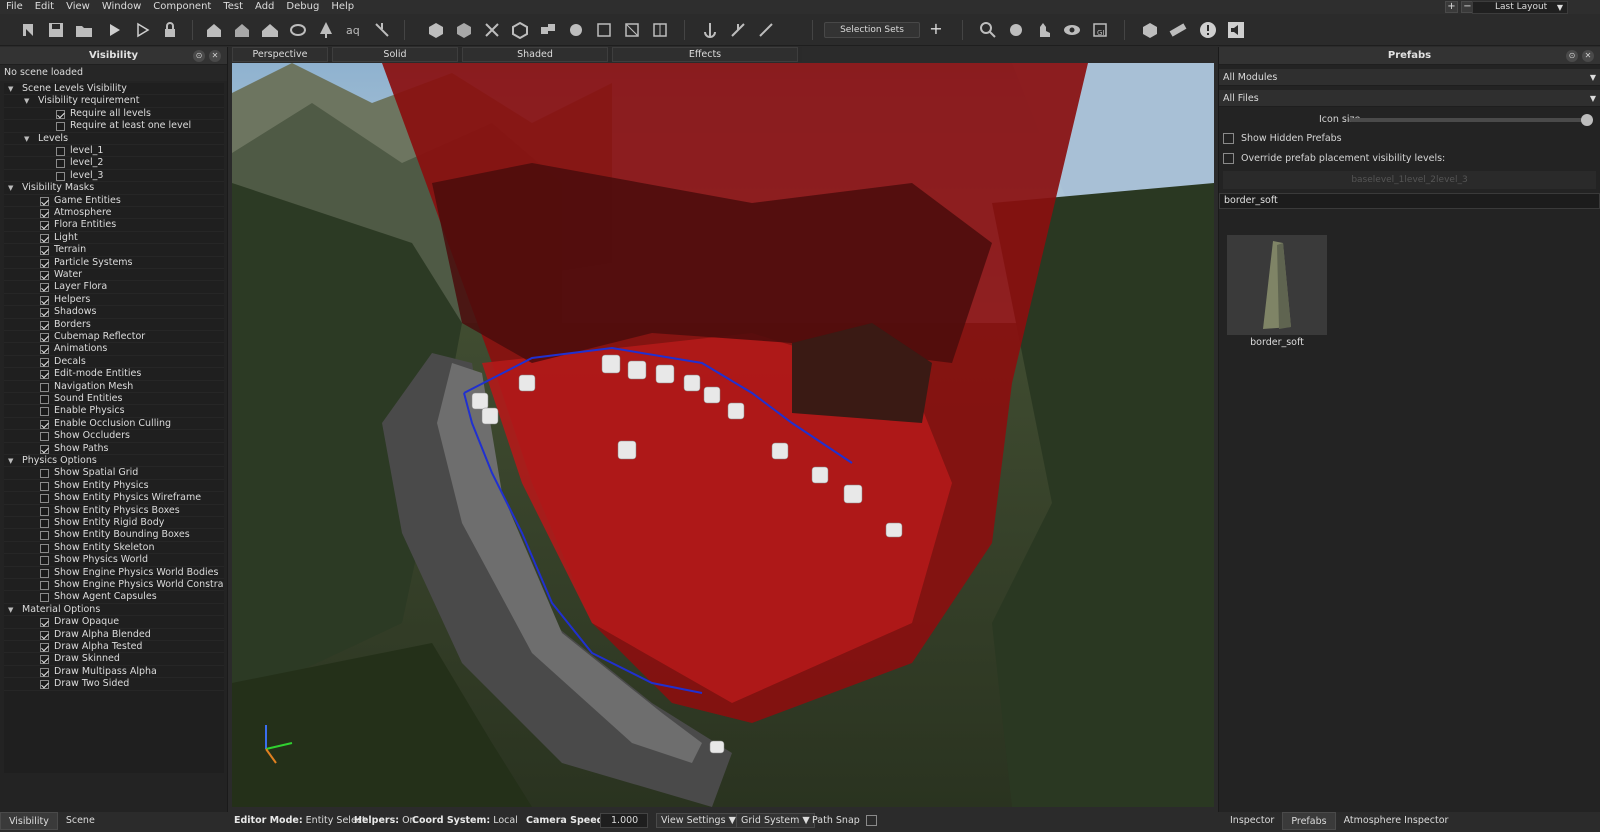 The width and height of the screenshot is (1600, 832). I want to click on tree-checkbox-row: Draw Skinned, so click(114, 659).